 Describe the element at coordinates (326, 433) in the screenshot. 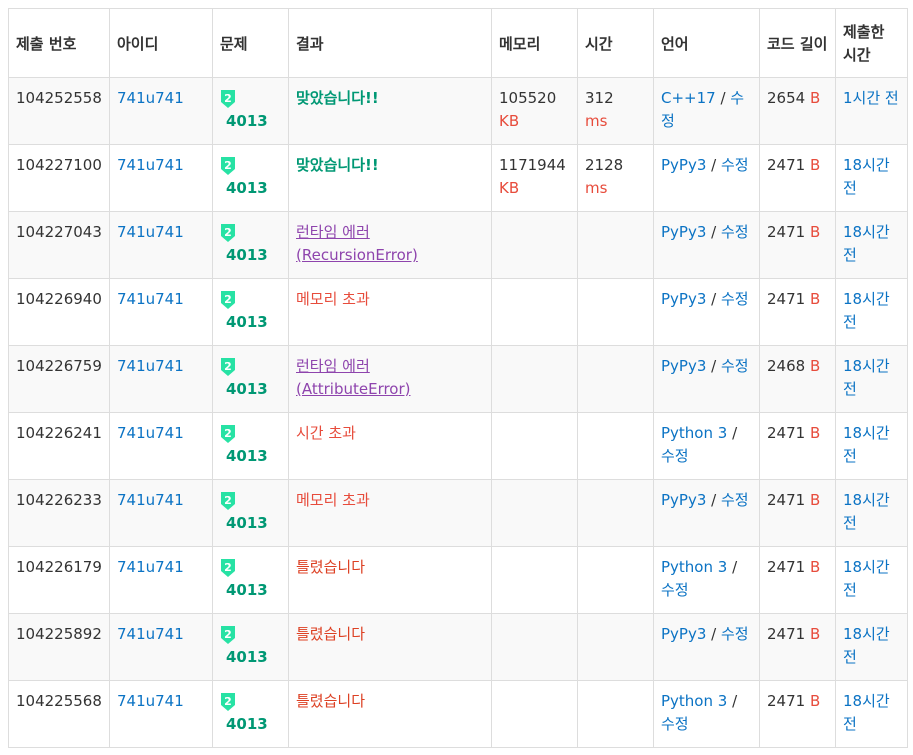

I see `result-text: 시간 초과` at that location.